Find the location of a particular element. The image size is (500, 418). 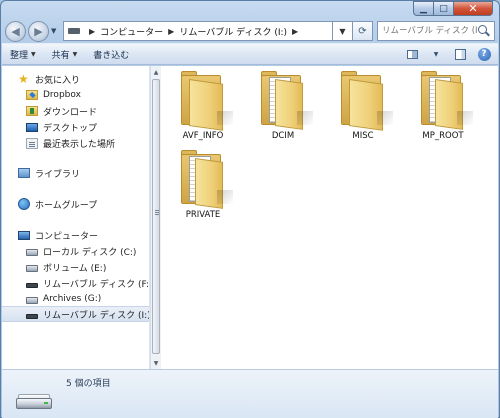

maximize-icon: □ is located at coordinates (443, 8).